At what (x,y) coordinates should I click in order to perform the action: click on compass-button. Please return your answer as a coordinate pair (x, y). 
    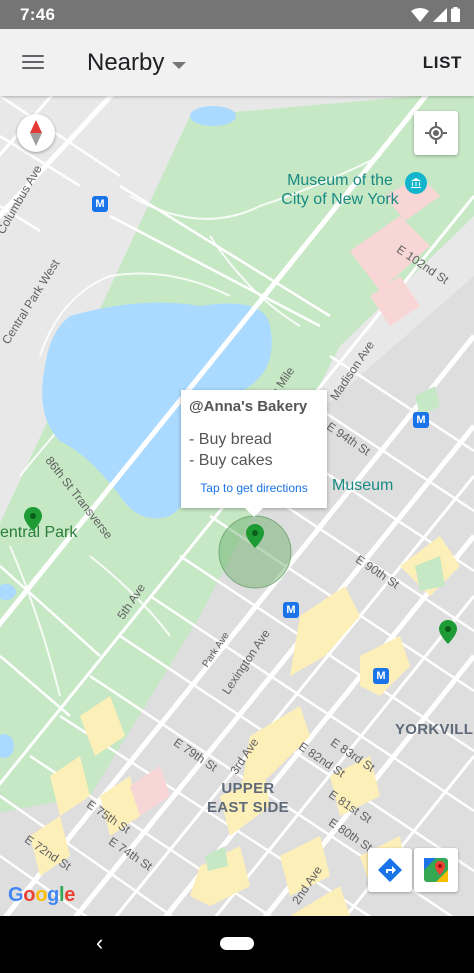
    Looking at the image, I should click on (36, 133).